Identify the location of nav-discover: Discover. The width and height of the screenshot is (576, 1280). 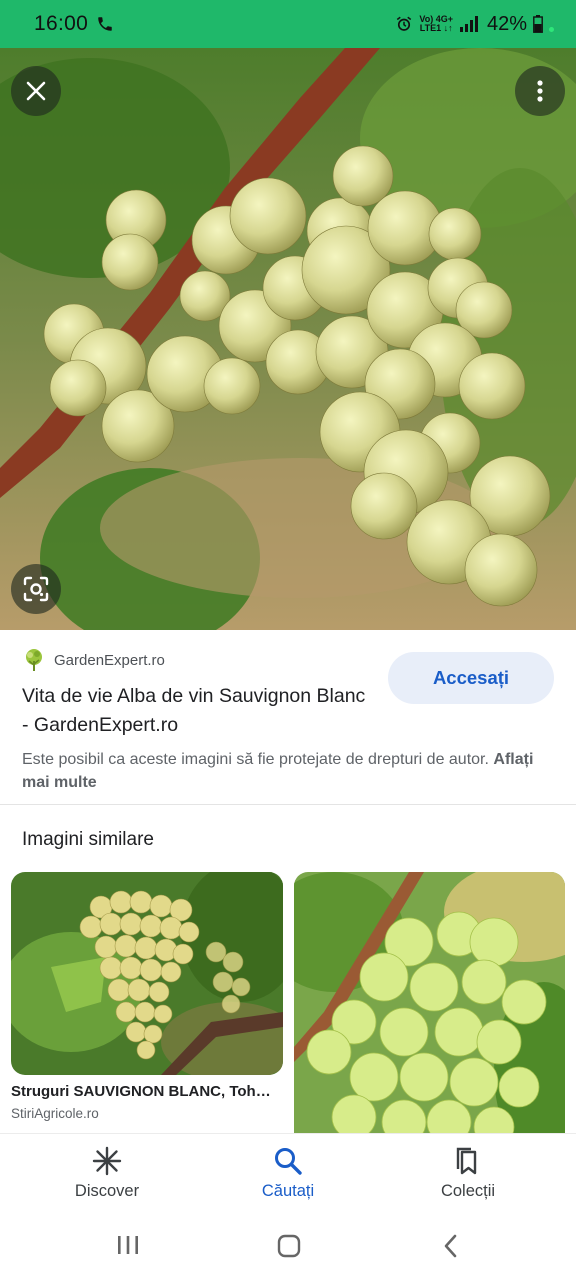
(107, 1173).